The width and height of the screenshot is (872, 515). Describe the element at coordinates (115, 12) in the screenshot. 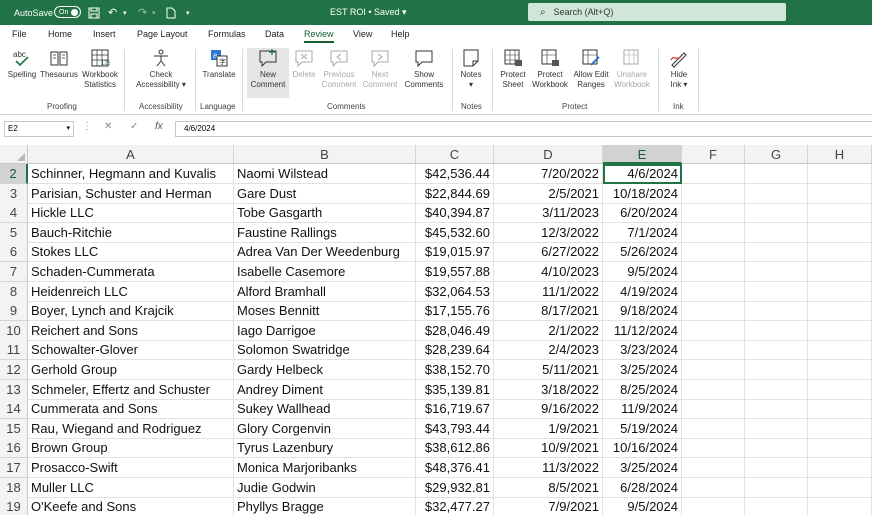

I see `undo-icon: ↶` at that location.